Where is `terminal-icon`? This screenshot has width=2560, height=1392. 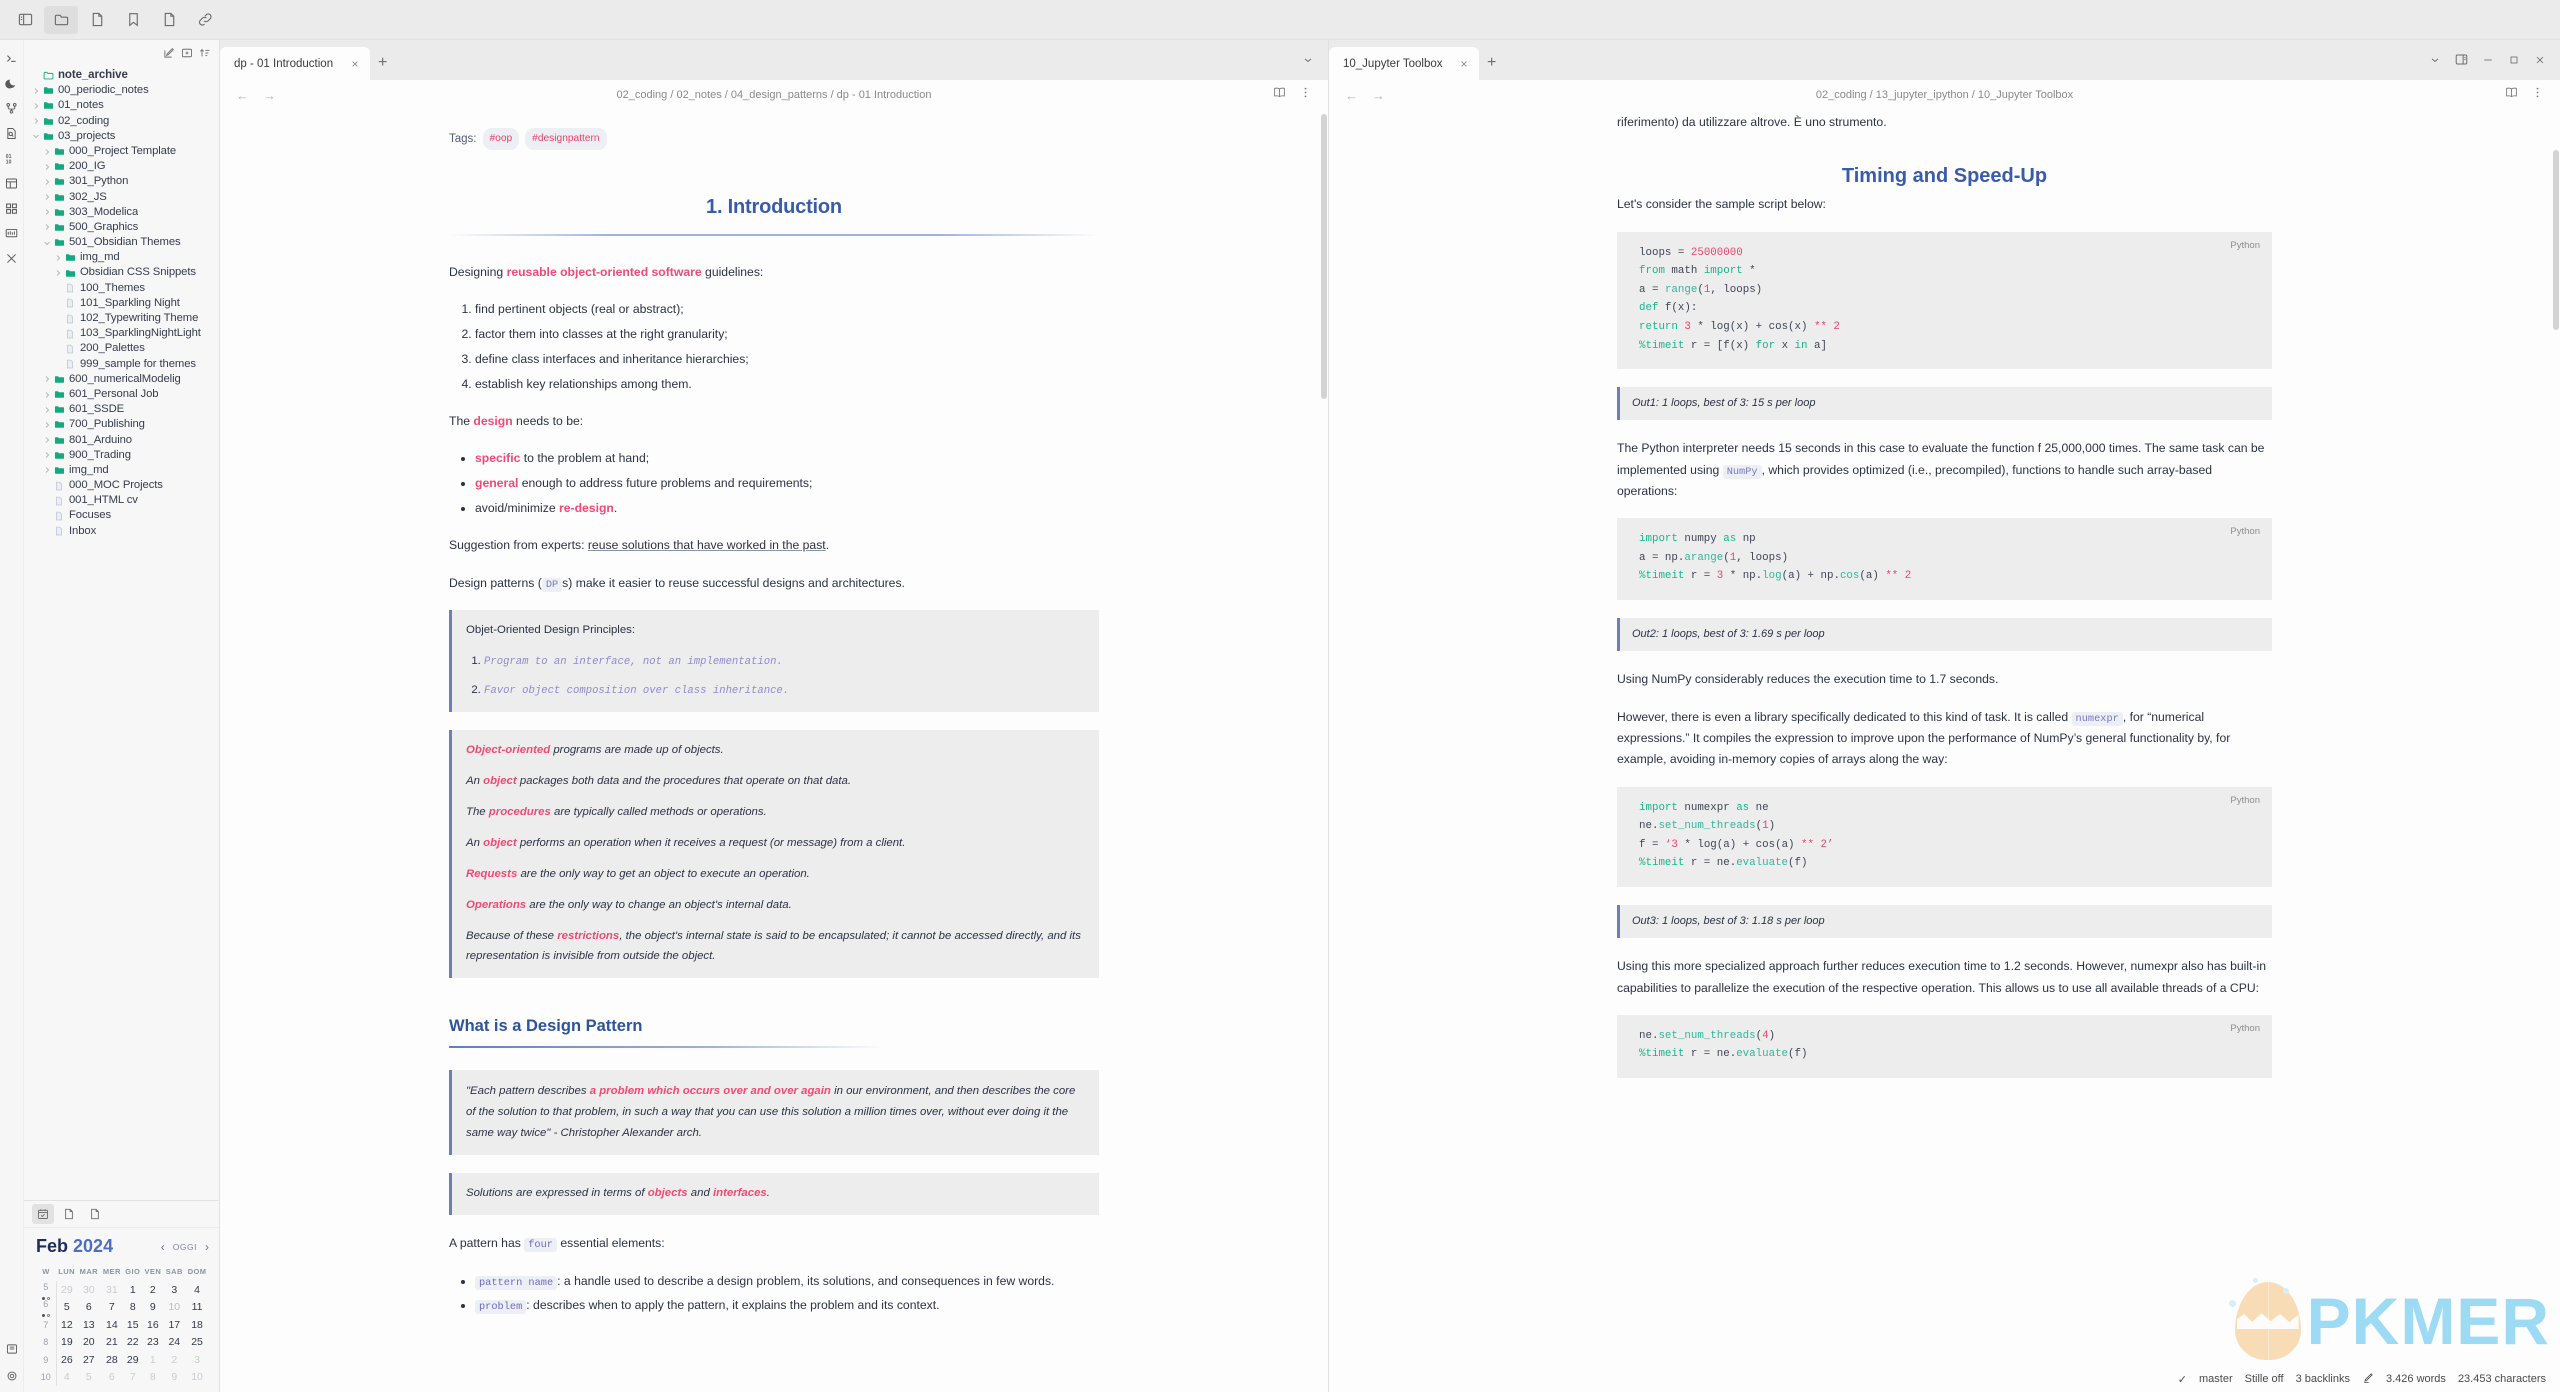
terminal-icon is located at coordinates (12, 58).